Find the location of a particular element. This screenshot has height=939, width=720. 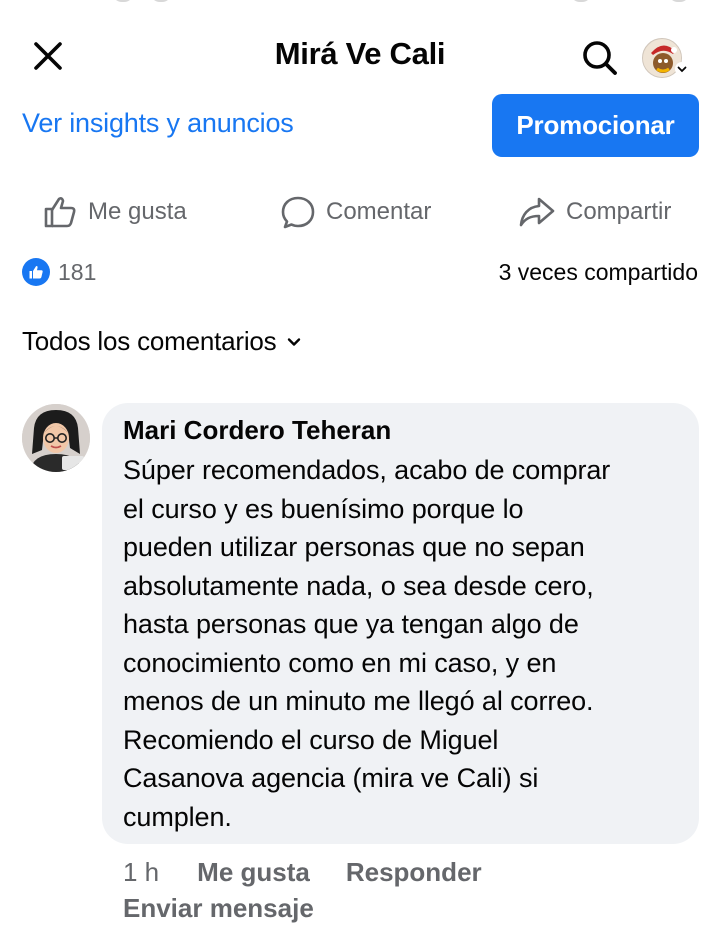

like-button: Me gusta is located at coordinates (114, 212).